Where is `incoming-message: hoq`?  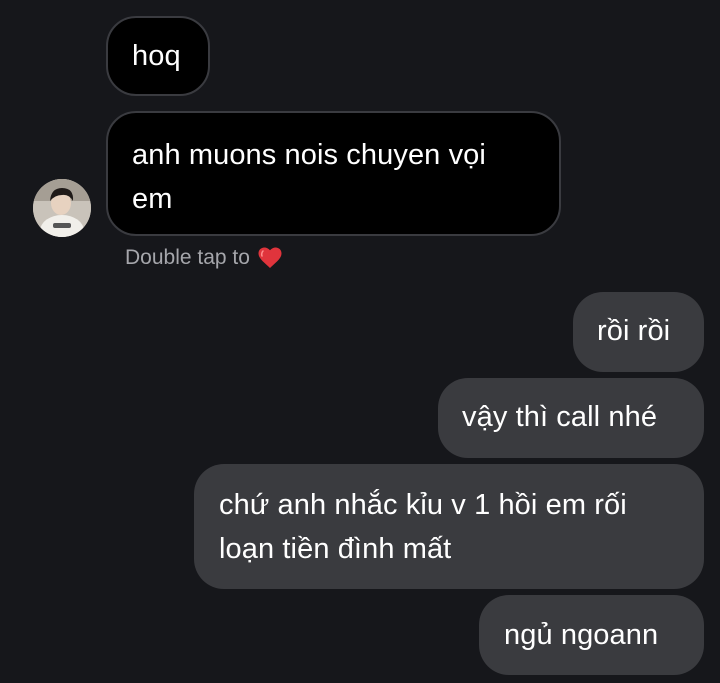
incoming-message: hoq is located at coordinates (158, 56).